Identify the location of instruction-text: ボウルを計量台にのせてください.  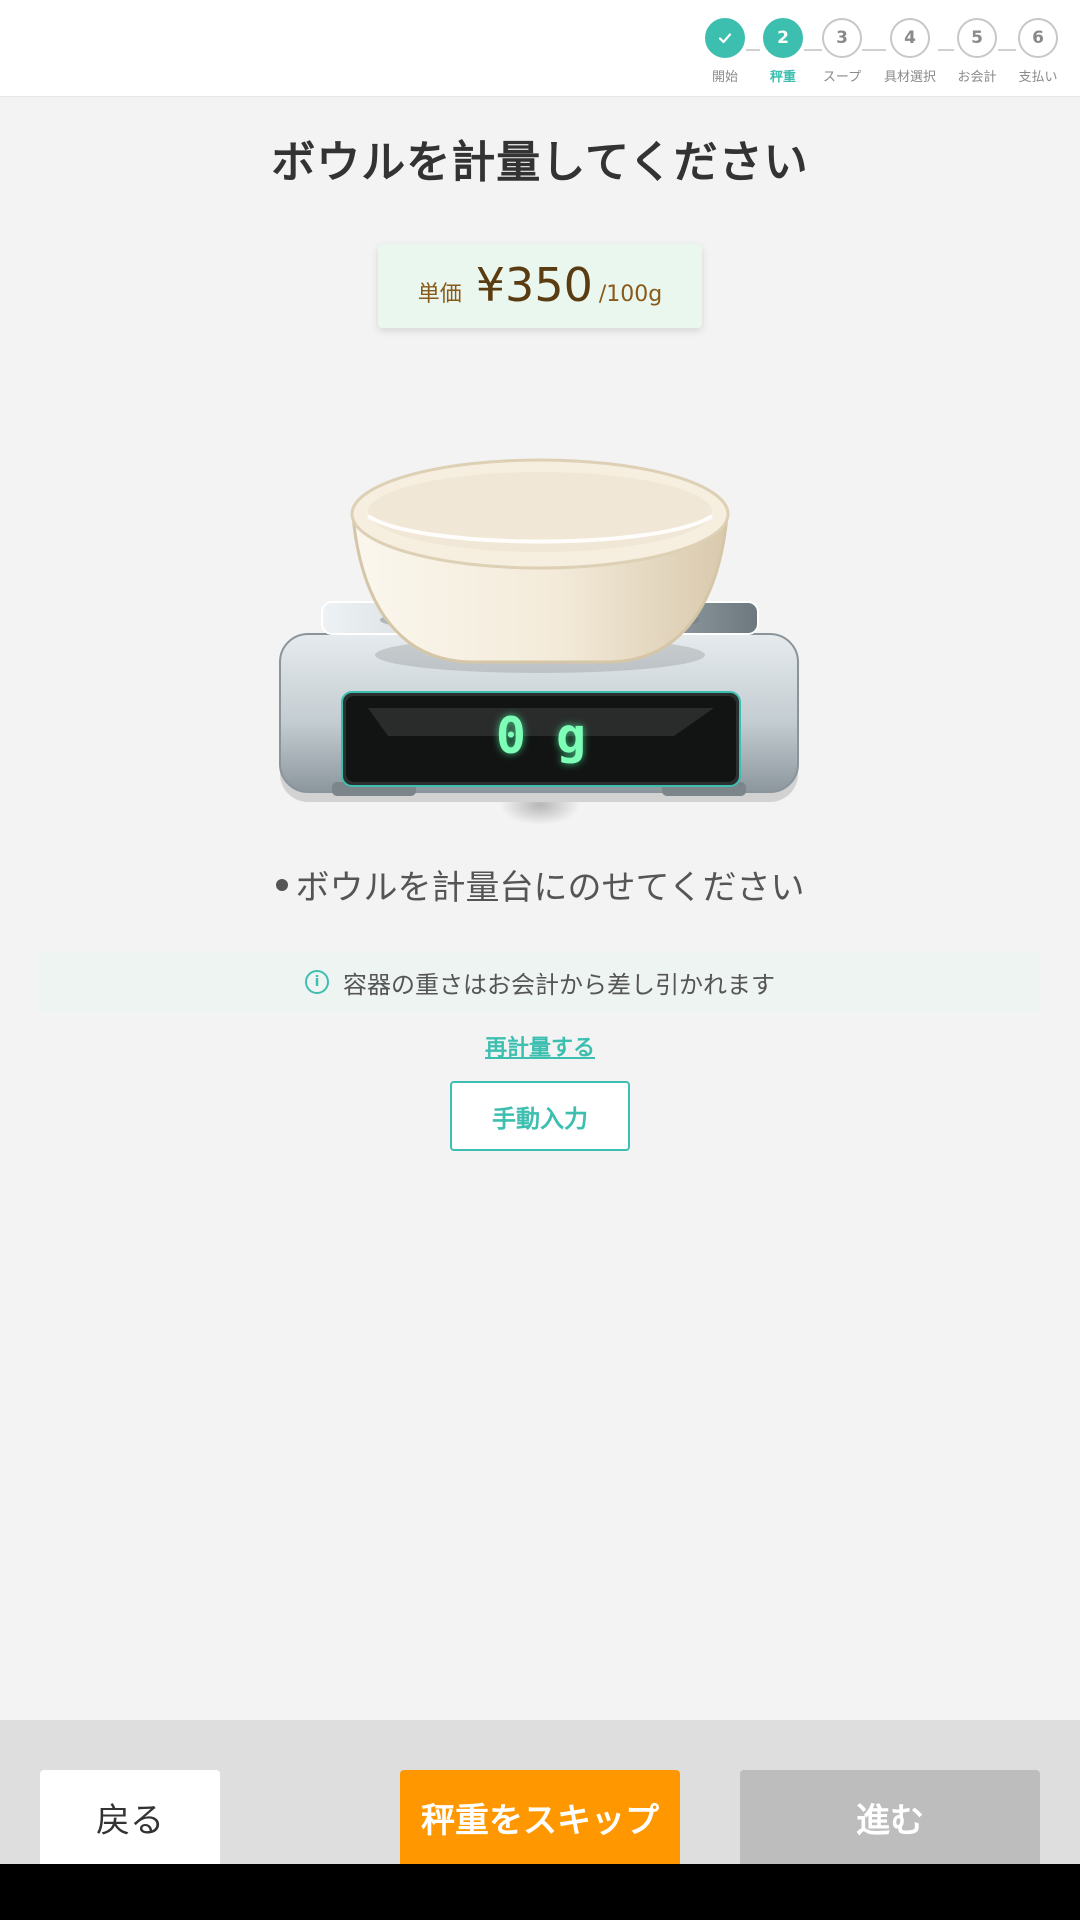
(540, 884).